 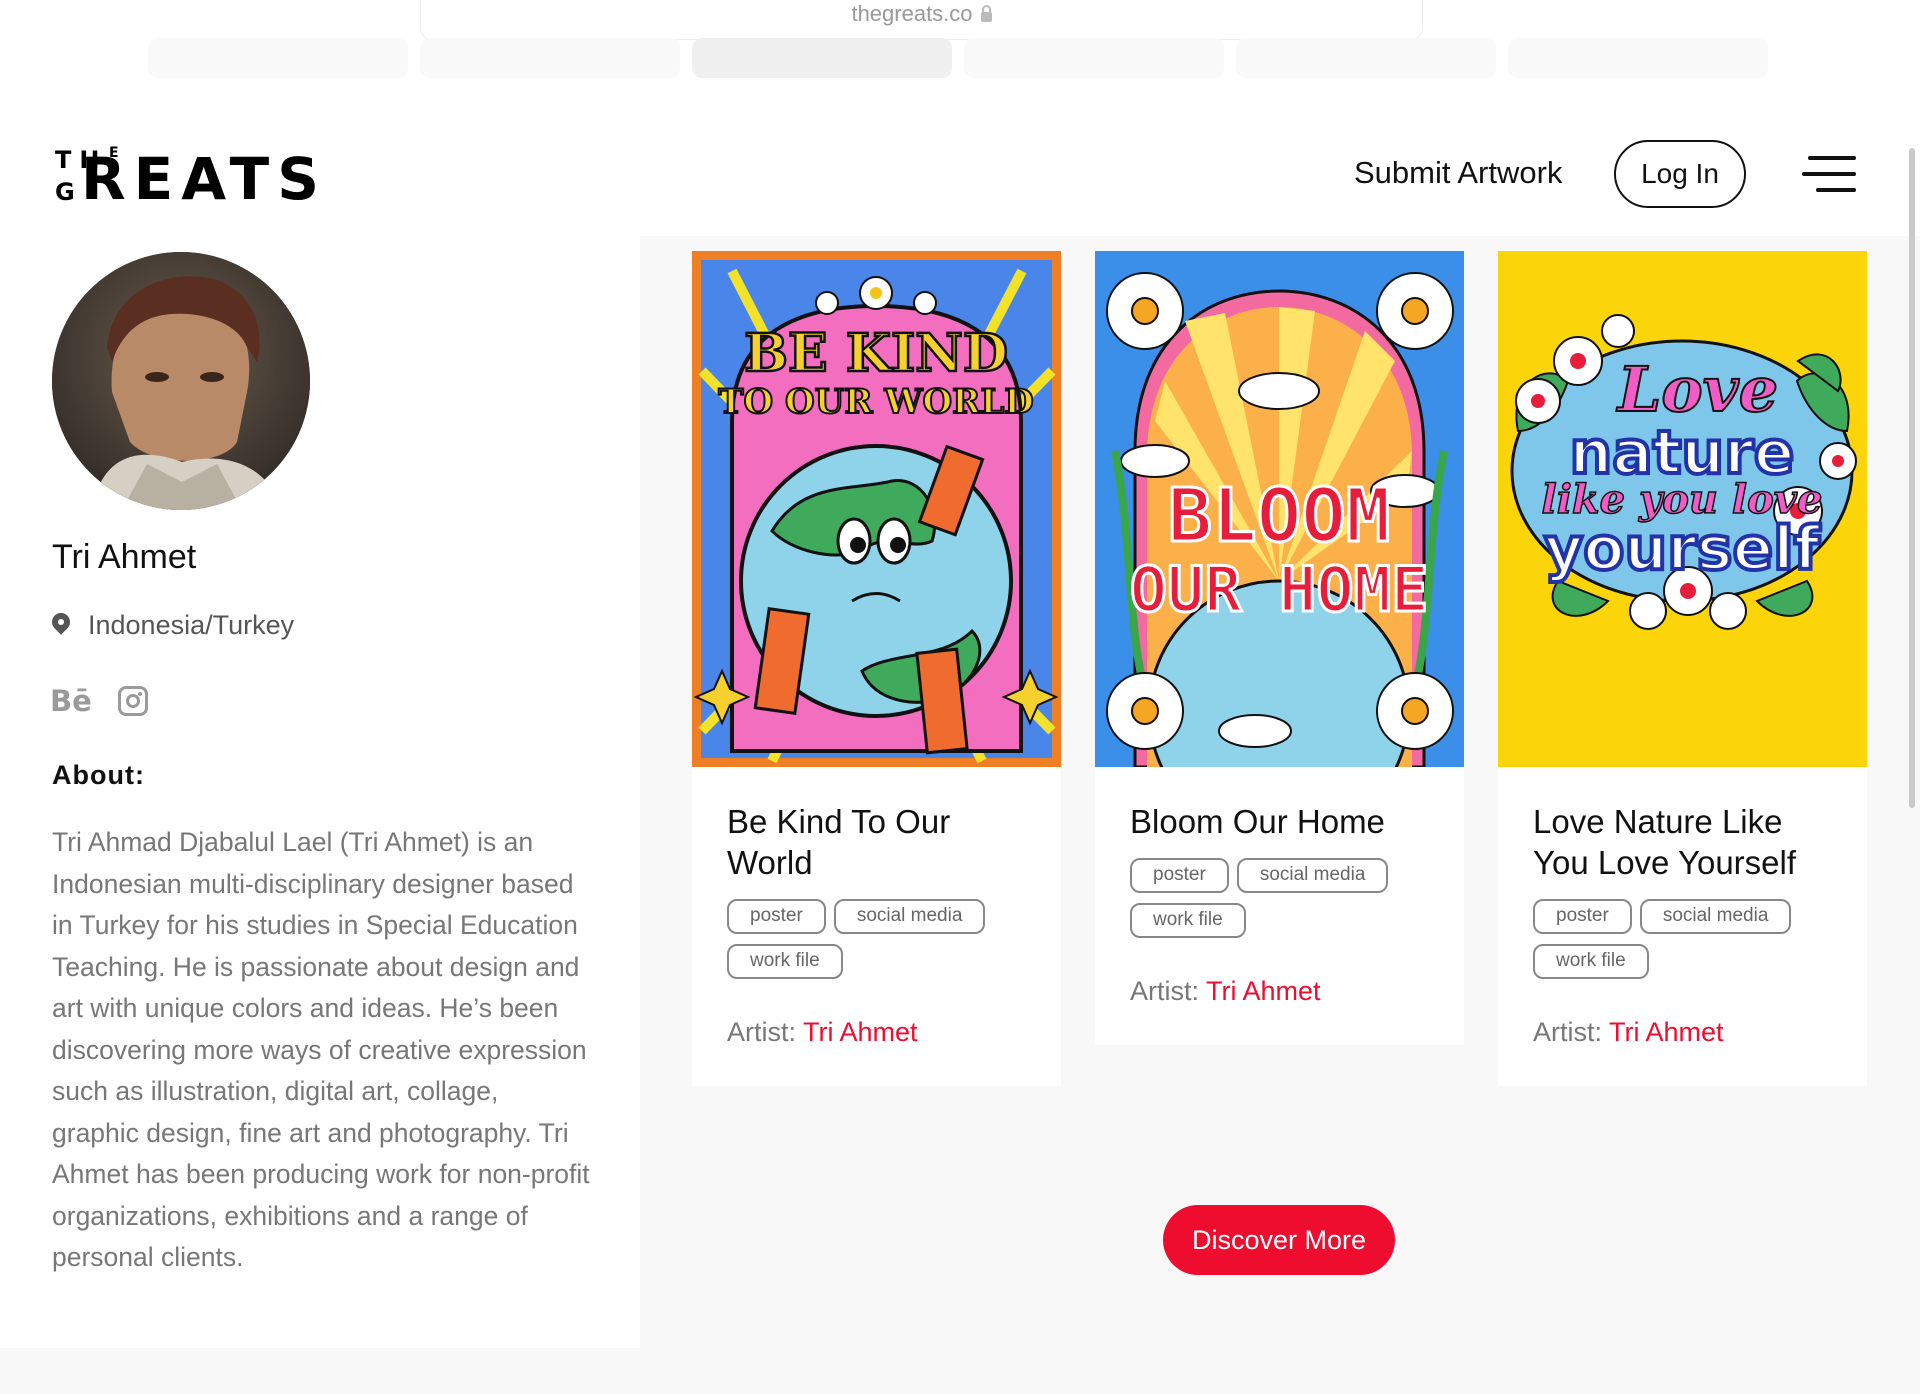 What do you see at coordinates (876, 509) in the screenshot?
I see `artwork-image: BE KIND TO OUR WORLD` at bounding box center [876, 509].